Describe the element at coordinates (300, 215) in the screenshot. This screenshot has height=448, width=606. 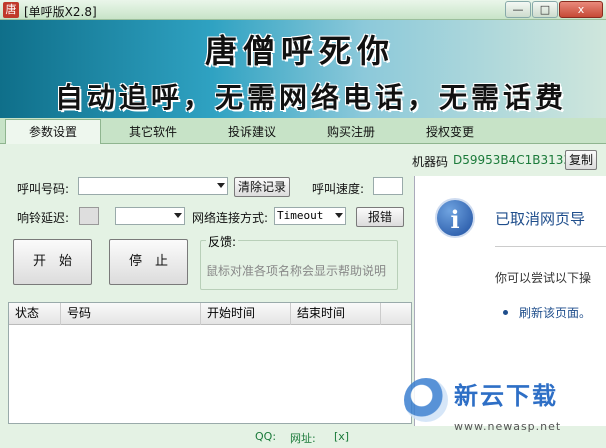
I see `network-value: Timeout` at that location.